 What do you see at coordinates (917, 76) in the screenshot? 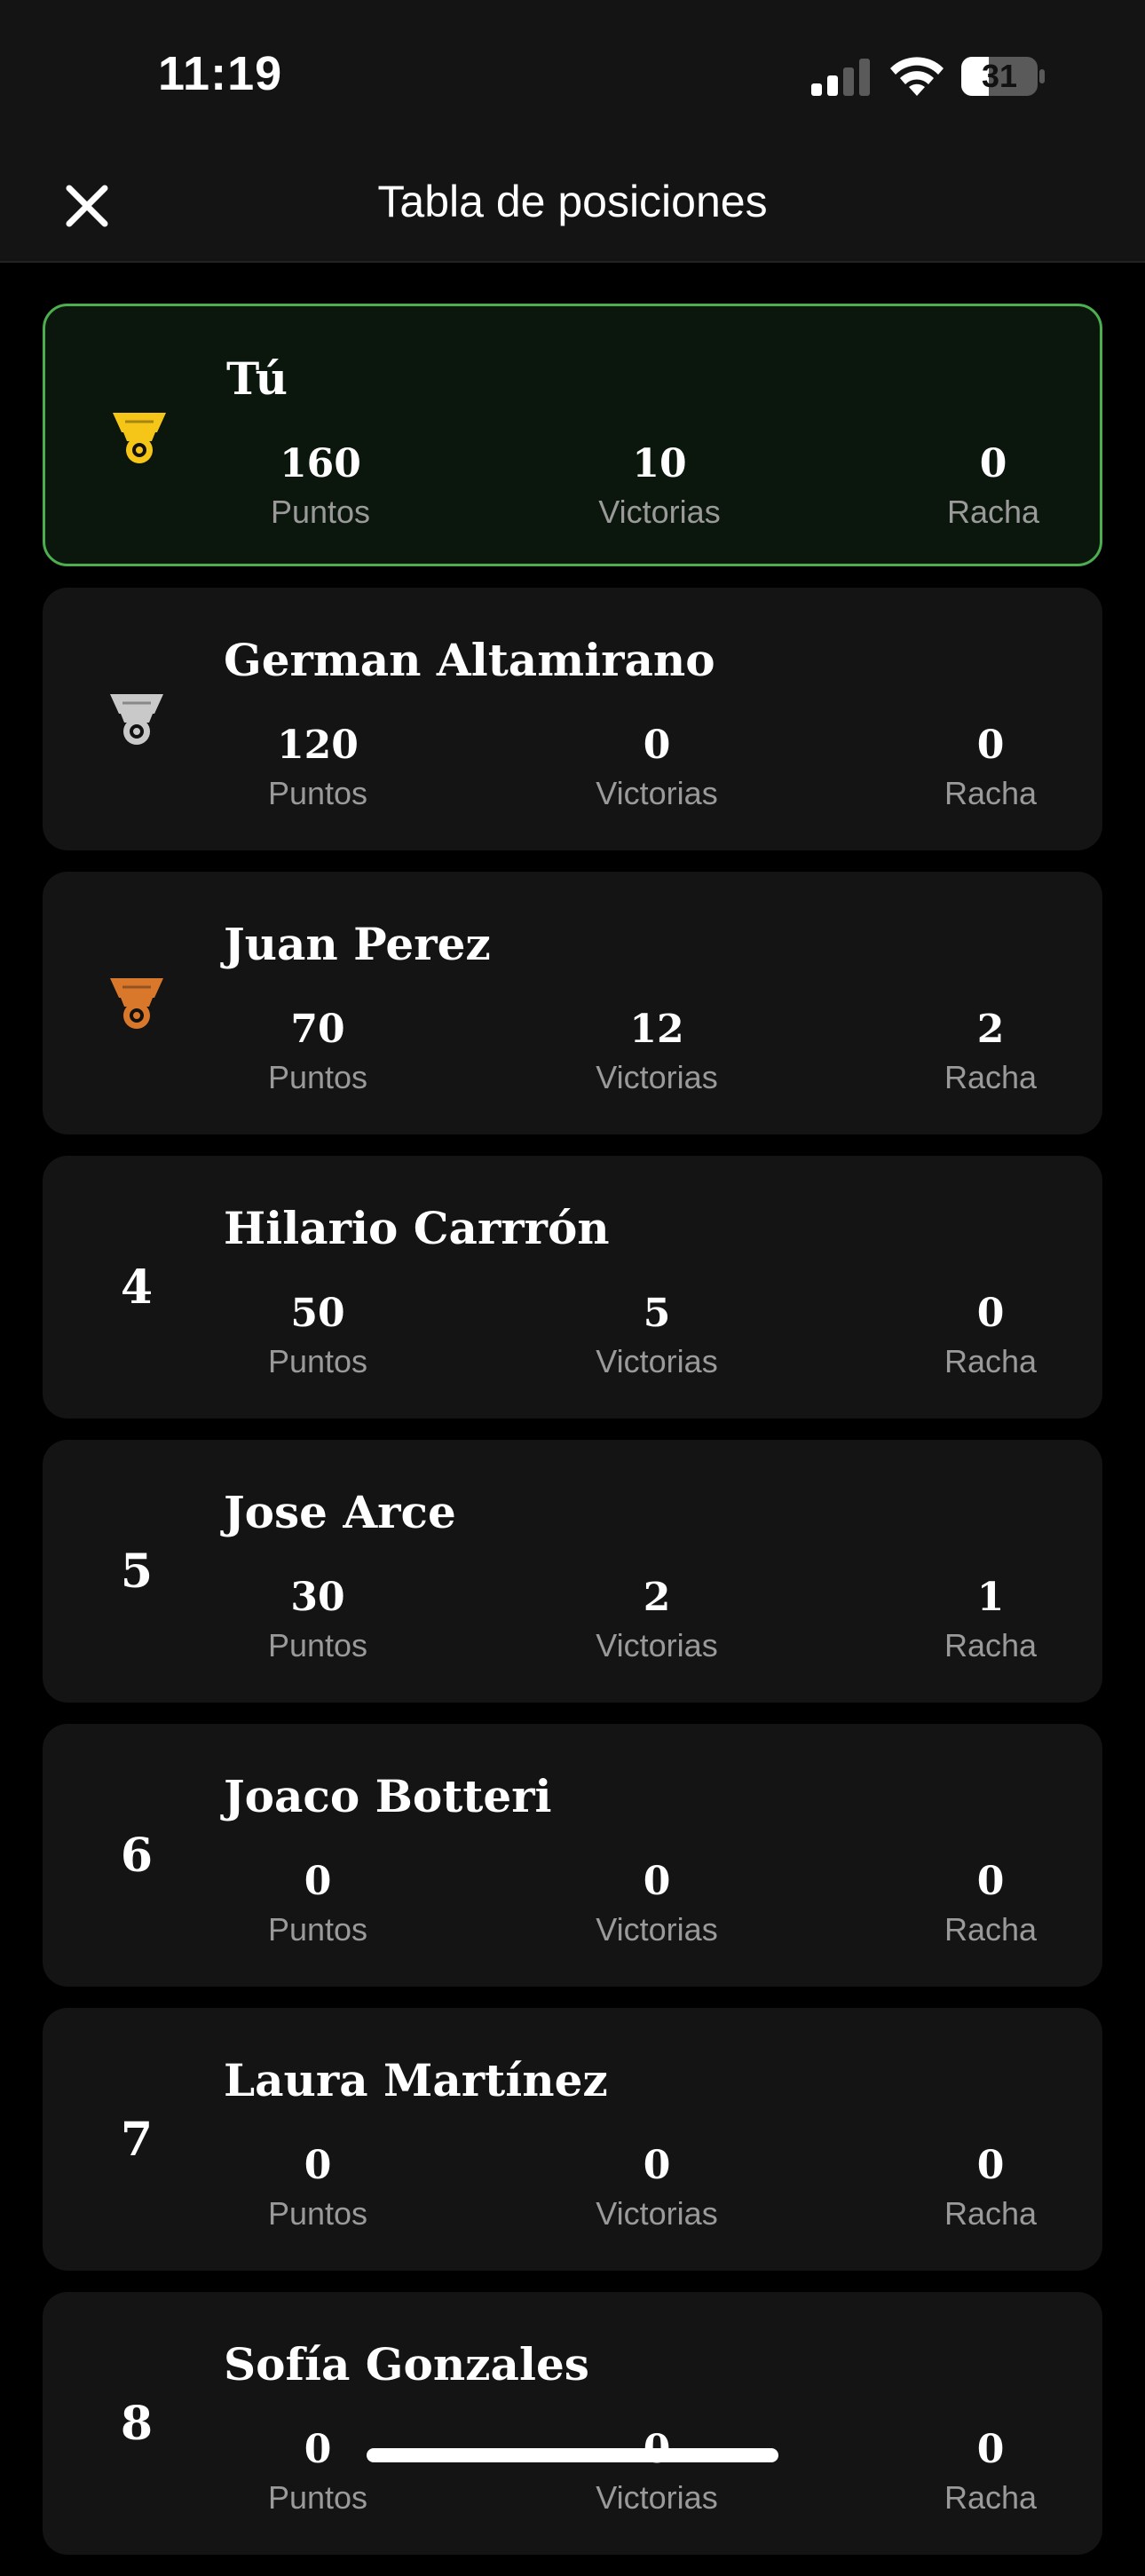
I see `wifi-icon` at bounding box center [917, 76].